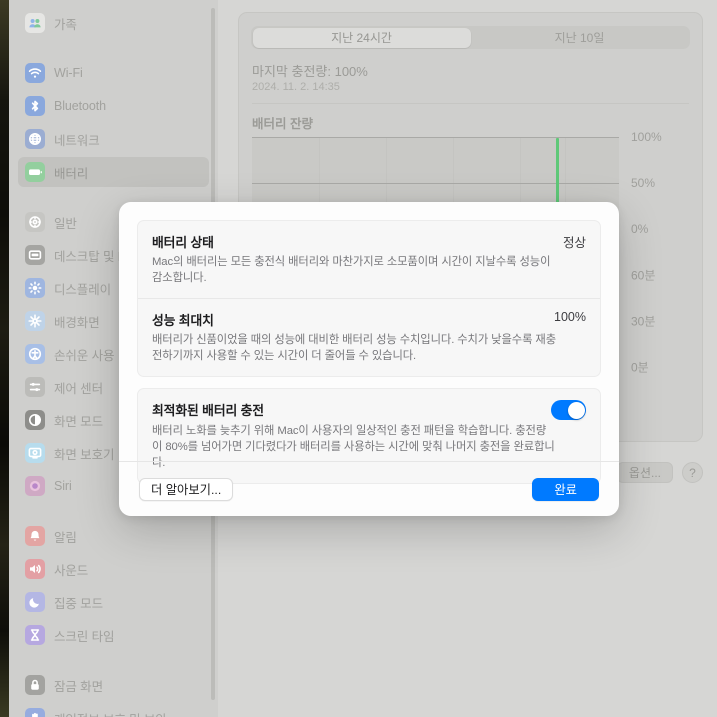 The height and width of the screenshot is (717, 717). What do you see at coordinates (646, 137) in the screenshot?
I see `y-tick-100: 100%` at bounding box center [646, 137].